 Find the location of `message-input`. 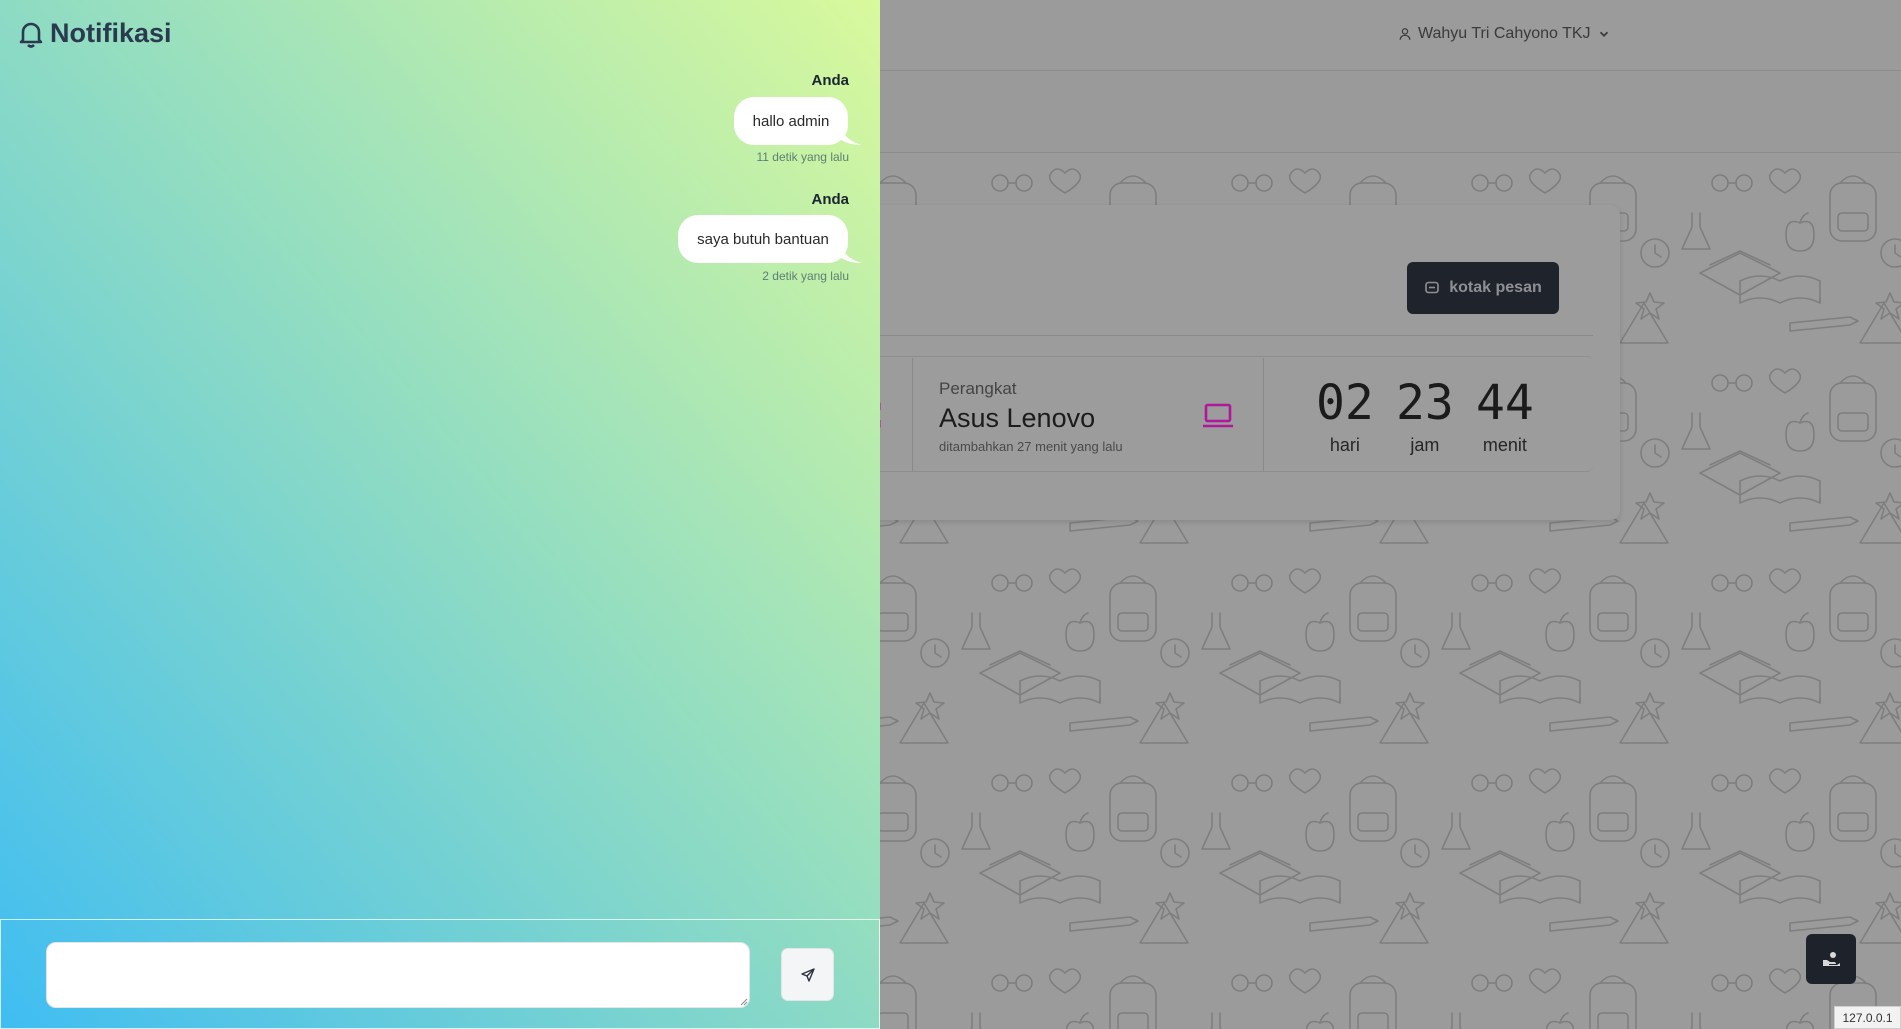

message-input is located at coordinates (398, 975).